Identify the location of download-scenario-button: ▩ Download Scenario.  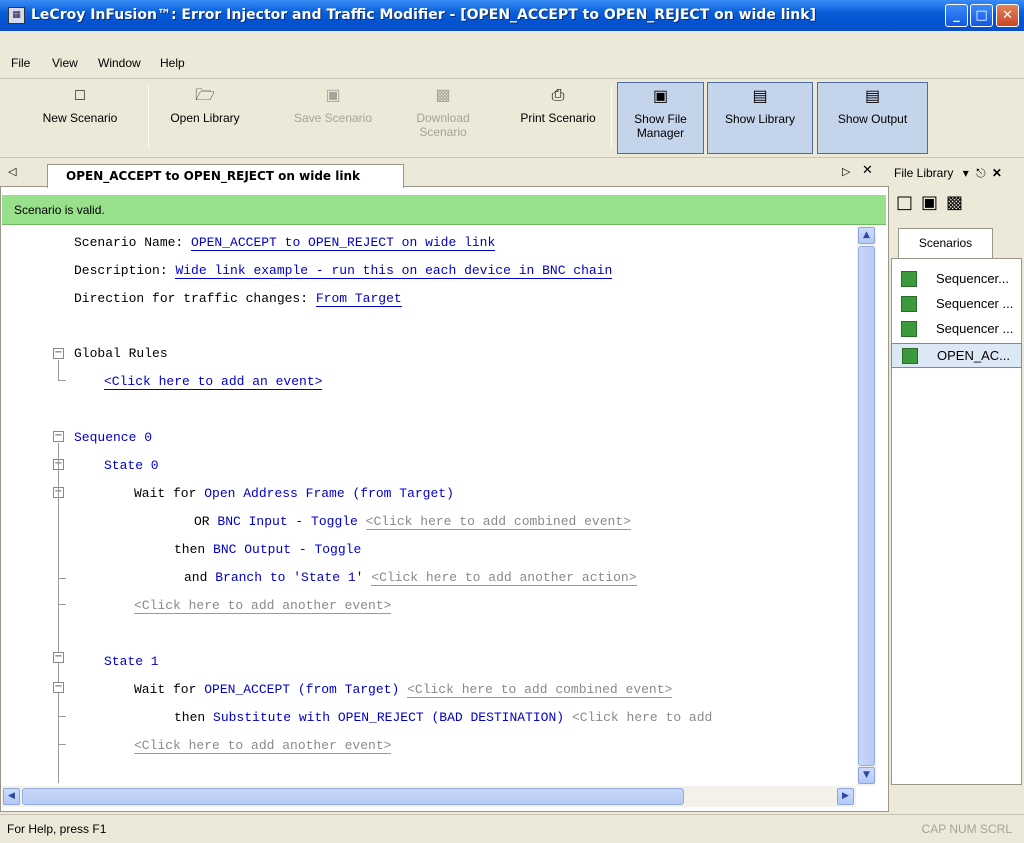
(443, 118).